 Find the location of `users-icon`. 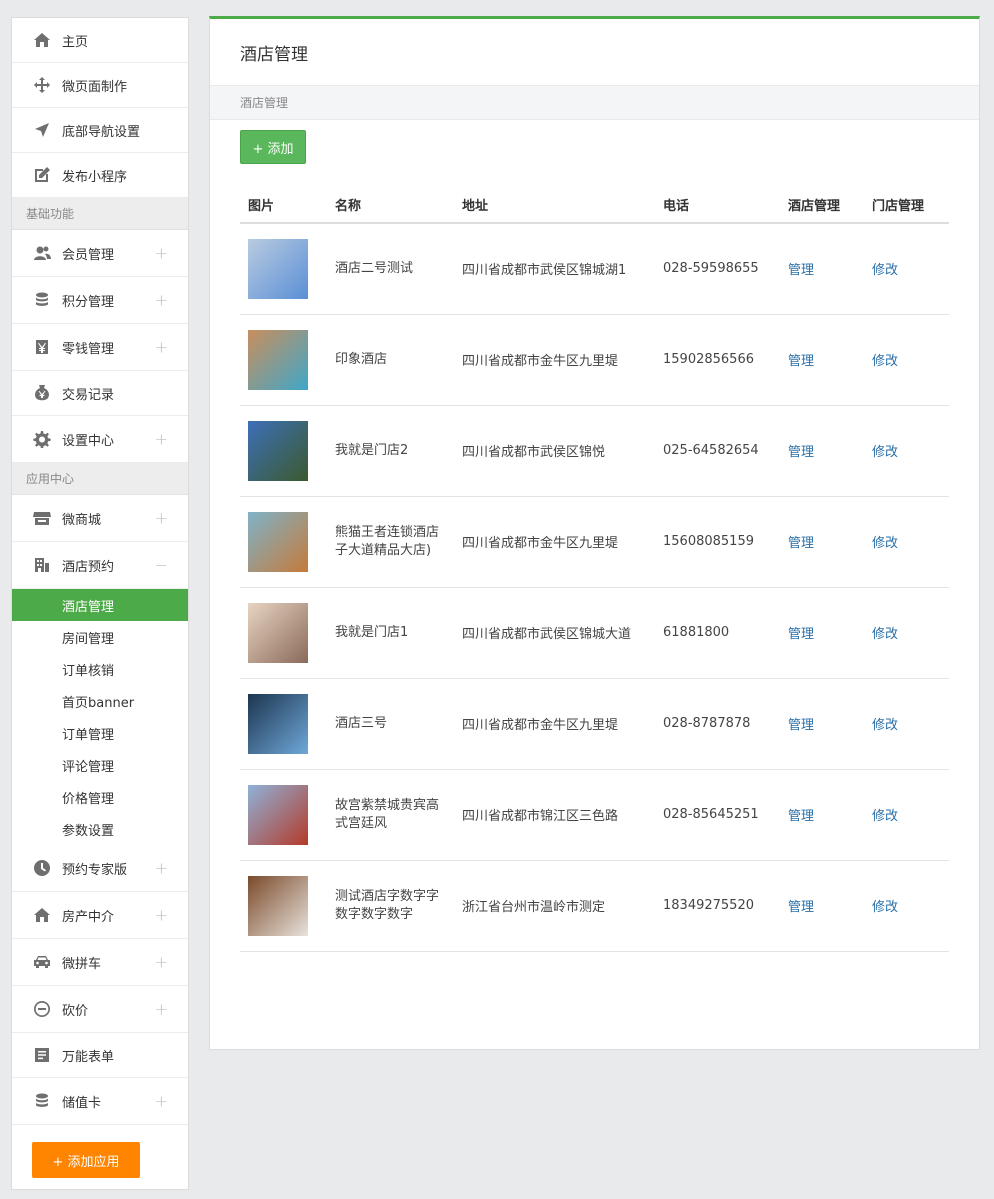

users-icon is located at coordinates (42, 253).